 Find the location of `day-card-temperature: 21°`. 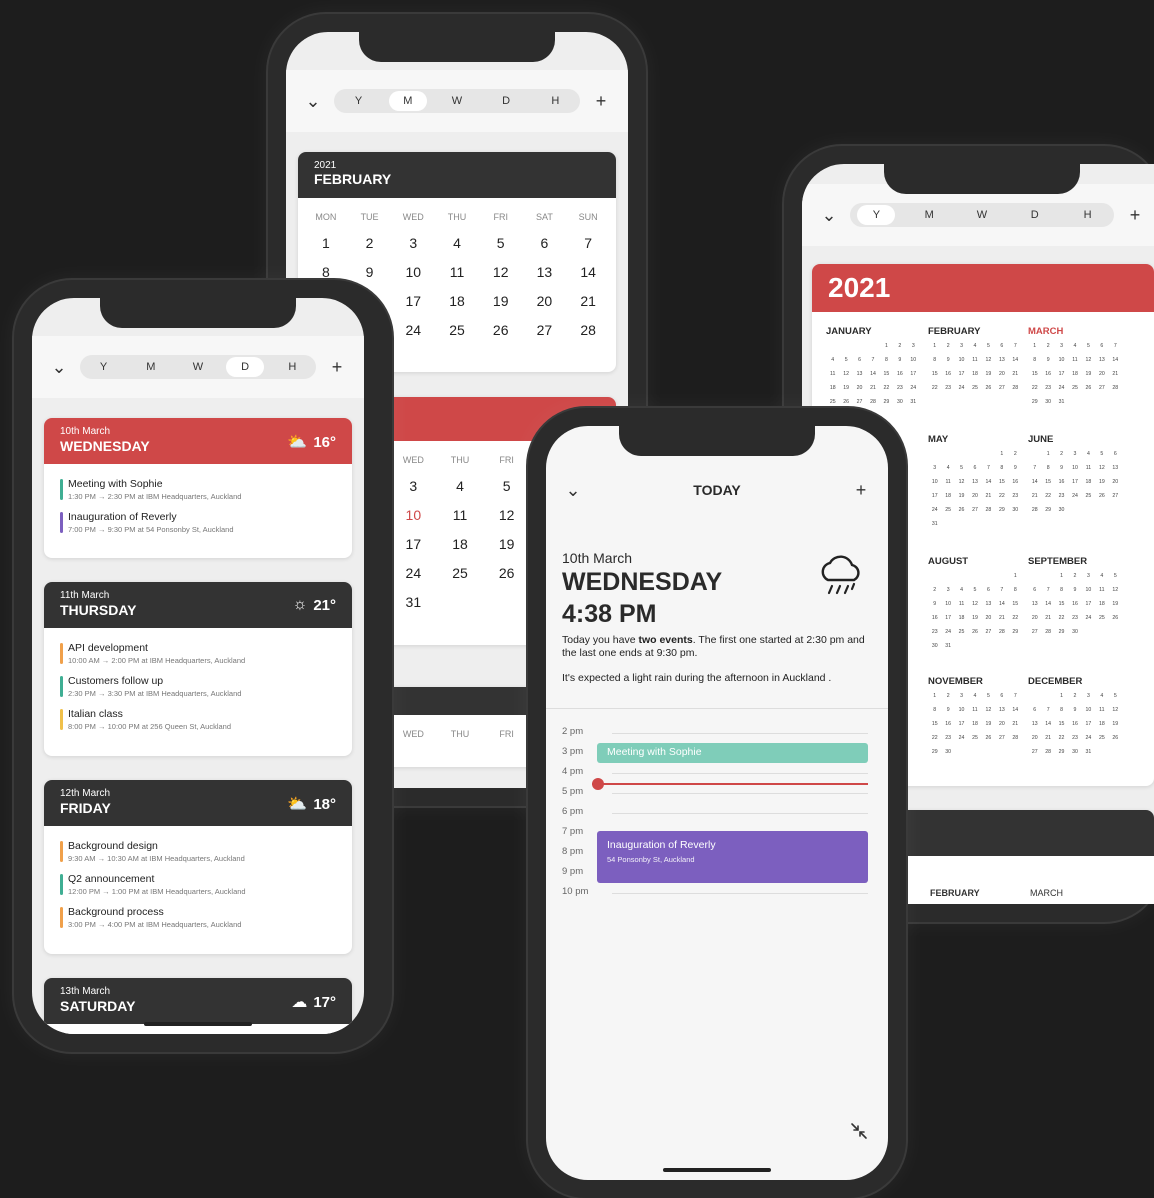

day-card-temperature: 21° is located at coordinates (324, 605).